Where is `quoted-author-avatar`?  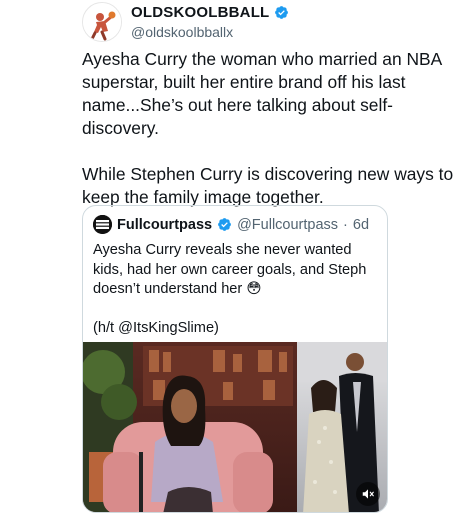 quoted-author-avatar is located at coordinates (102, 224).